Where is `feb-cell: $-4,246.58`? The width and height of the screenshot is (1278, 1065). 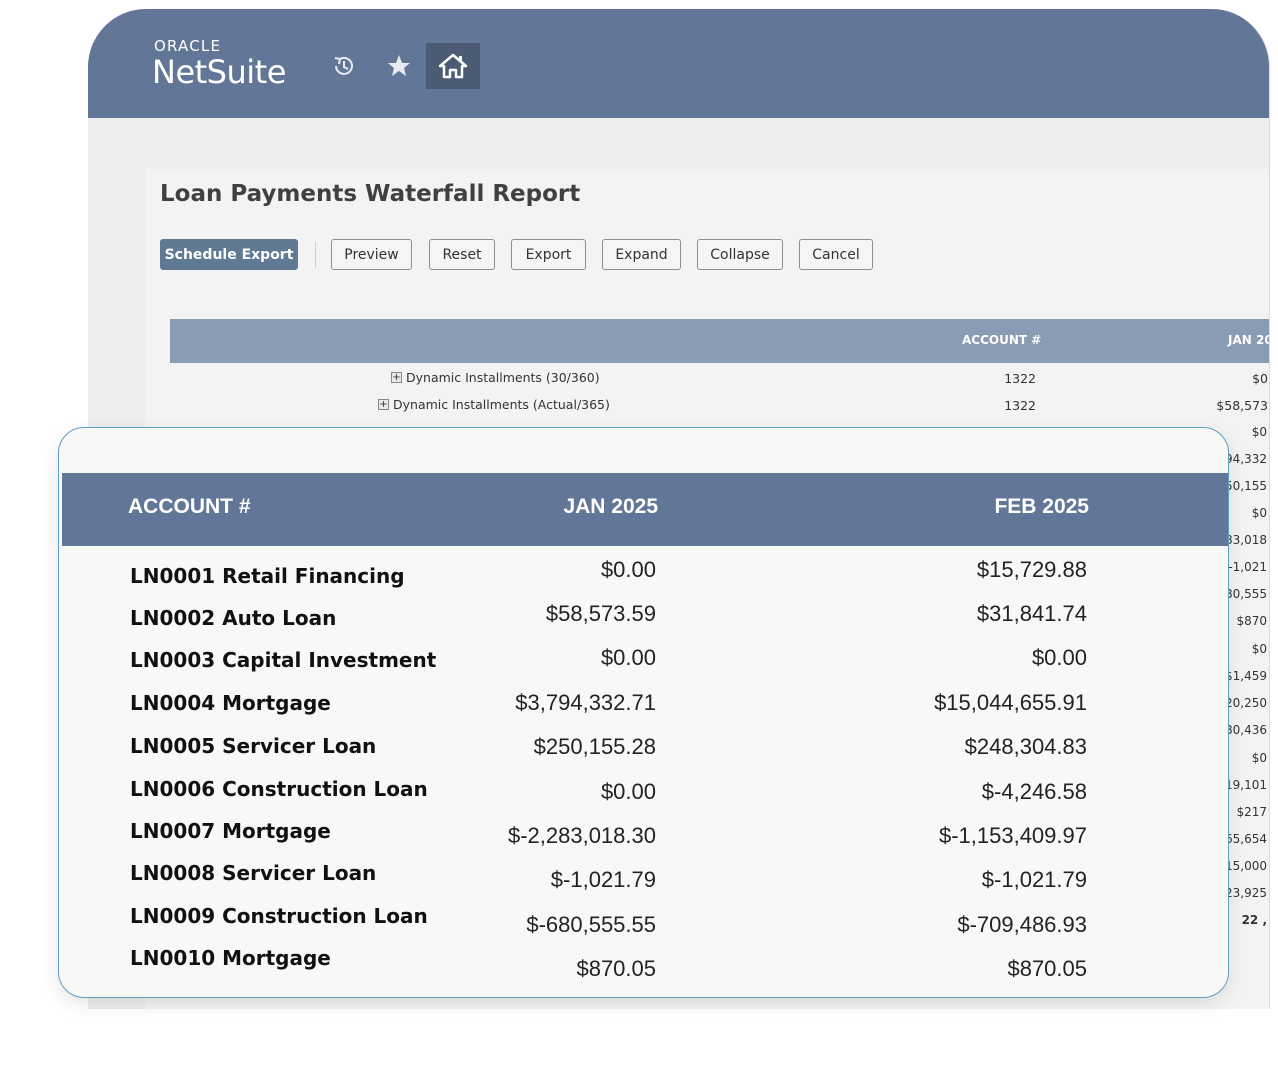 feb-cell: $-4,246.58 is located at coordinates (1034, 791).